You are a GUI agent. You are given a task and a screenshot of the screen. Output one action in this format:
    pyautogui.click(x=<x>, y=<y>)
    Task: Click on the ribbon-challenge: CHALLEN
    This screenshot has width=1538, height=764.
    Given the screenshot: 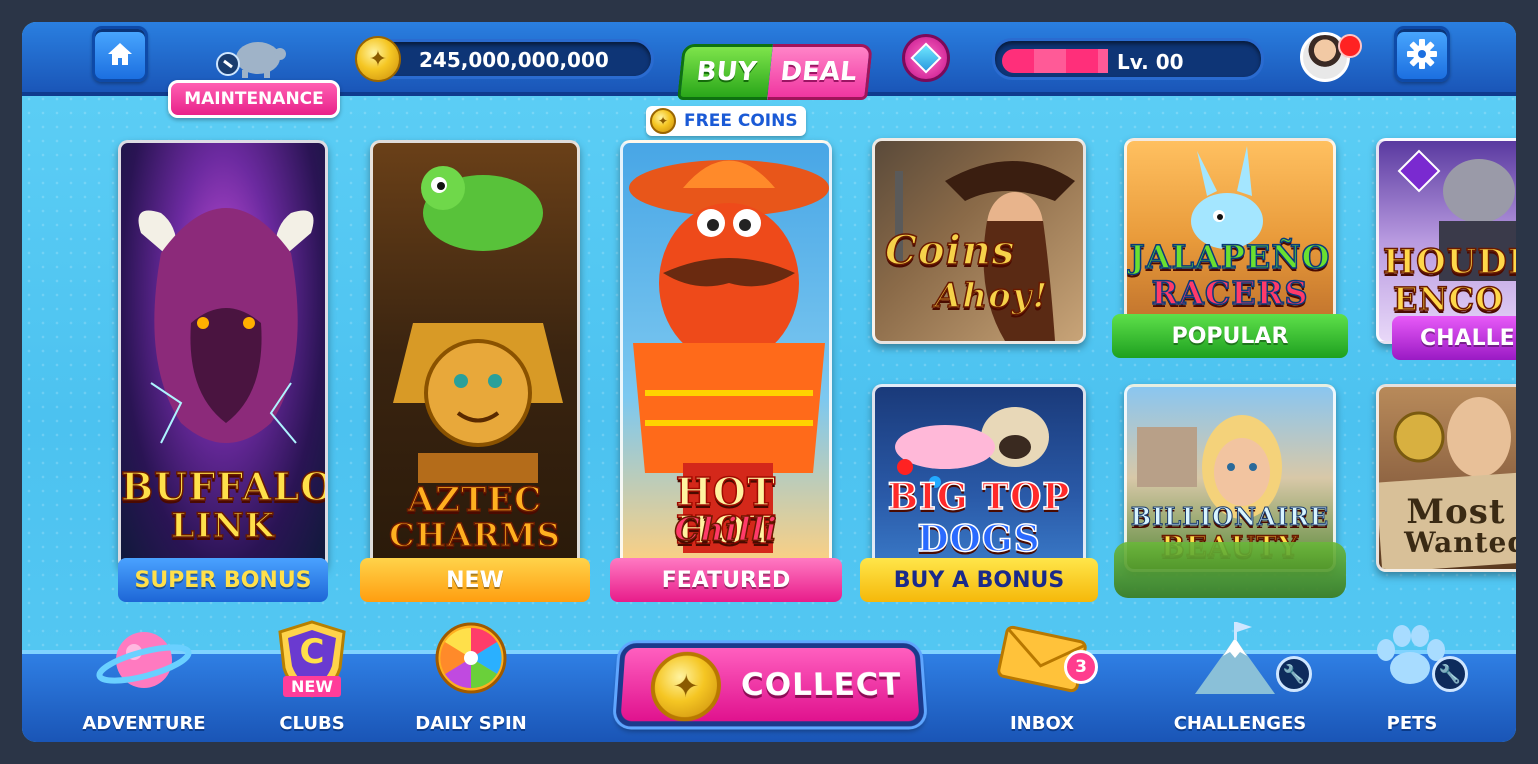 What is the action you would take?
    pyautogui.click(x=1454, y=338)
    